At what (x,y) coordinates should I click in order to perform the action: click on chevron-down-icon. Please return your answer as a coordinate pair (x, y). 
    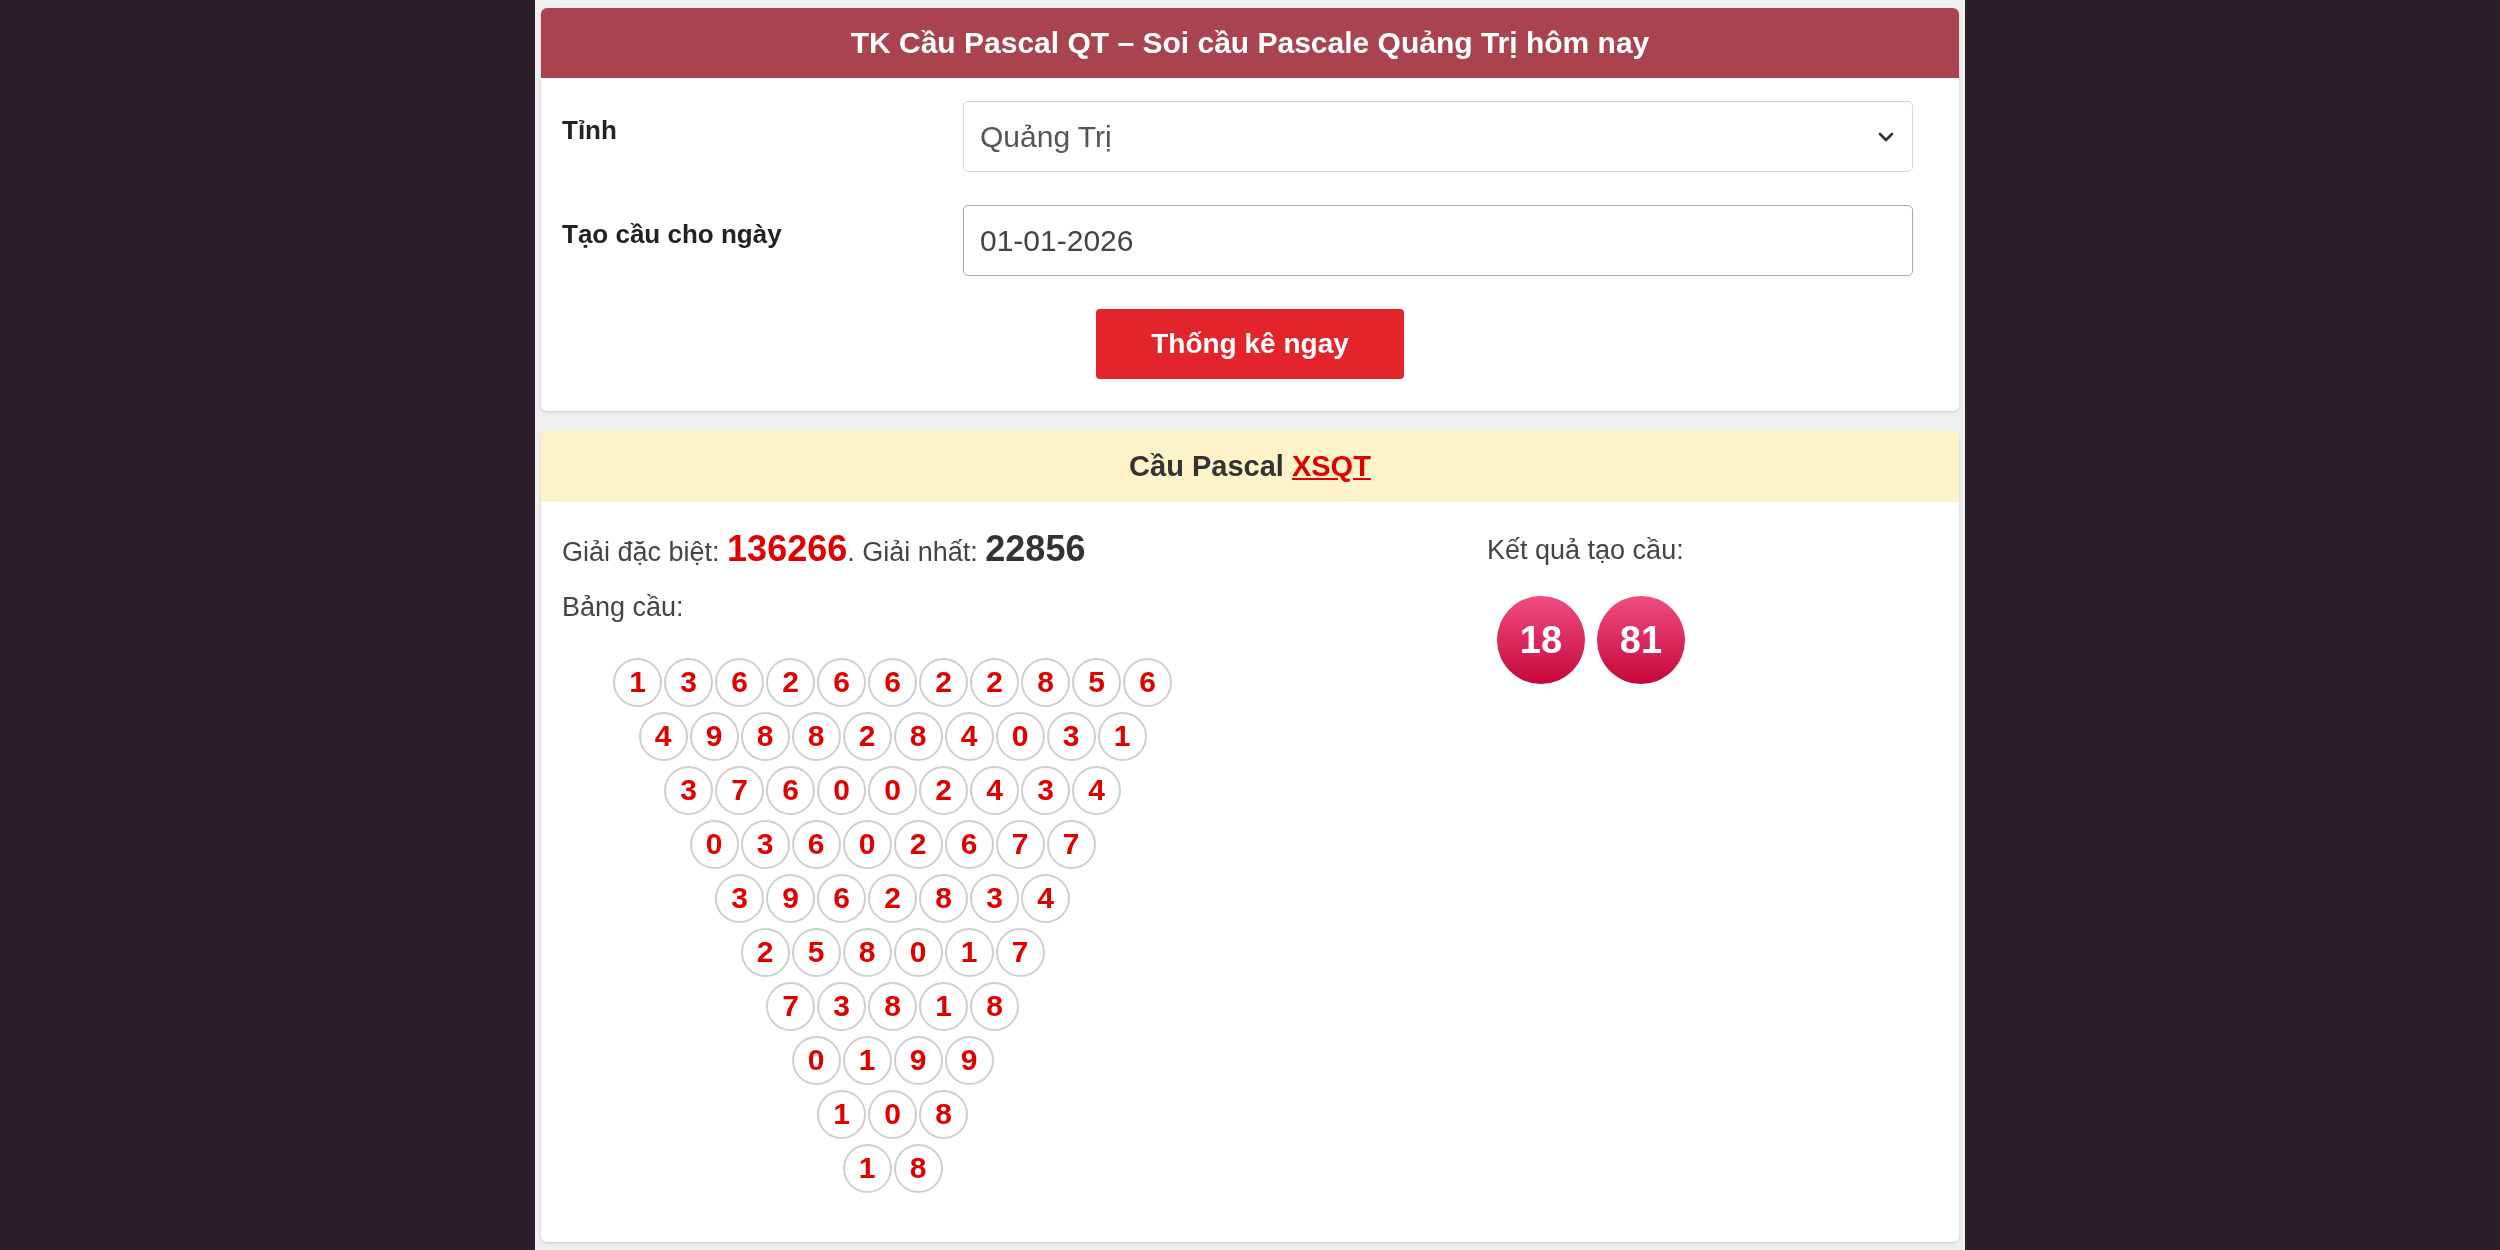
    Looking at the image, I should click on (1886, 136).